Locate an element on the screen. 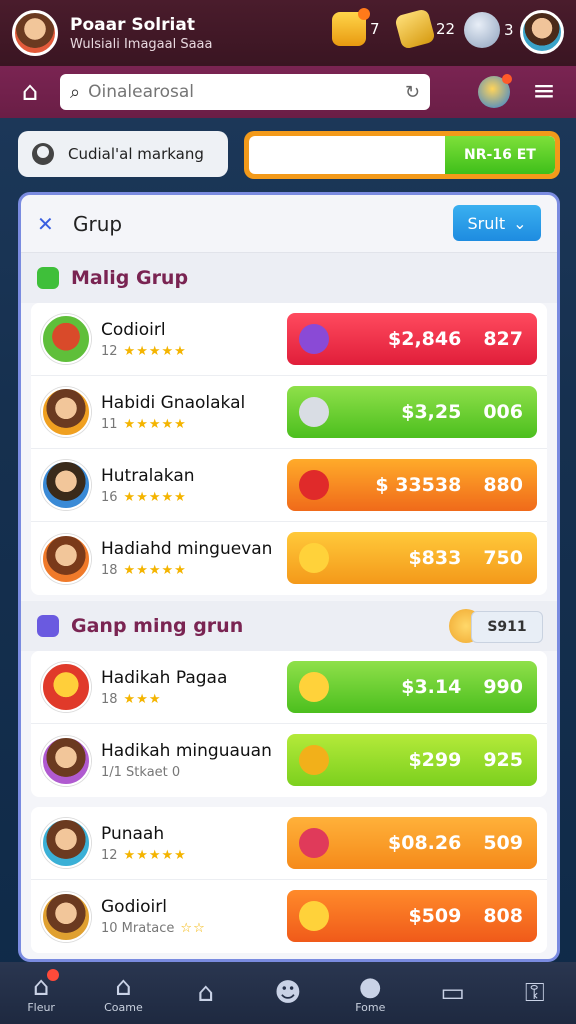  search-input is located at coordinates (238, 92).